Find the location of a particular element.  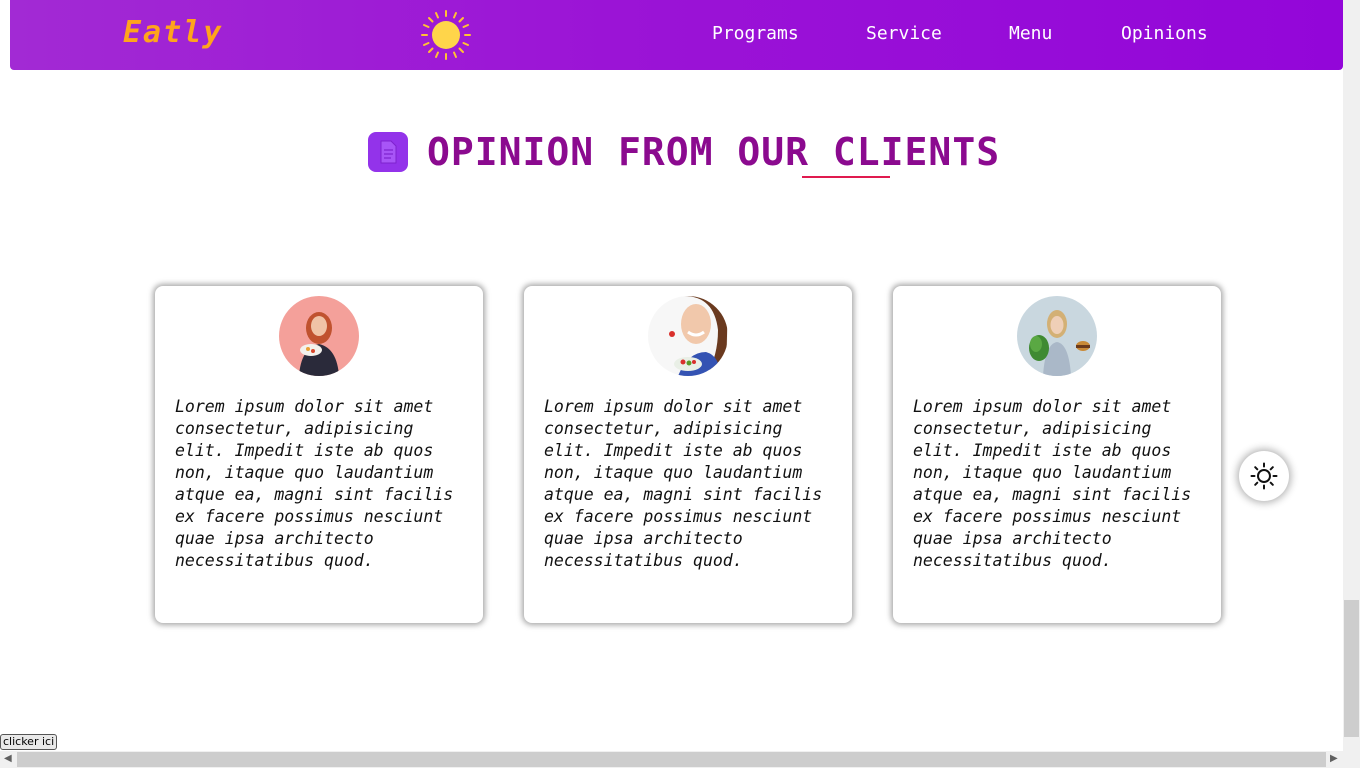

vertical-scrollbar-thumb is located at coordinates (1351, 668).